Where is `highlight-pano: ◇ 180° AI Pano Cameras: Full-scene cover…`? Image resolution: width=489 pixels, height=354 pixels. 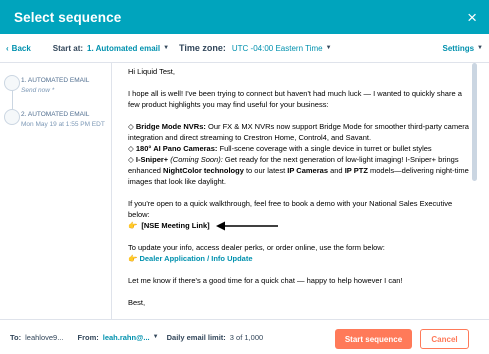
highlight-pano: ◇ 180° AI Pano Cameras: Full-scene cover… is located at coordinates (299, 148).